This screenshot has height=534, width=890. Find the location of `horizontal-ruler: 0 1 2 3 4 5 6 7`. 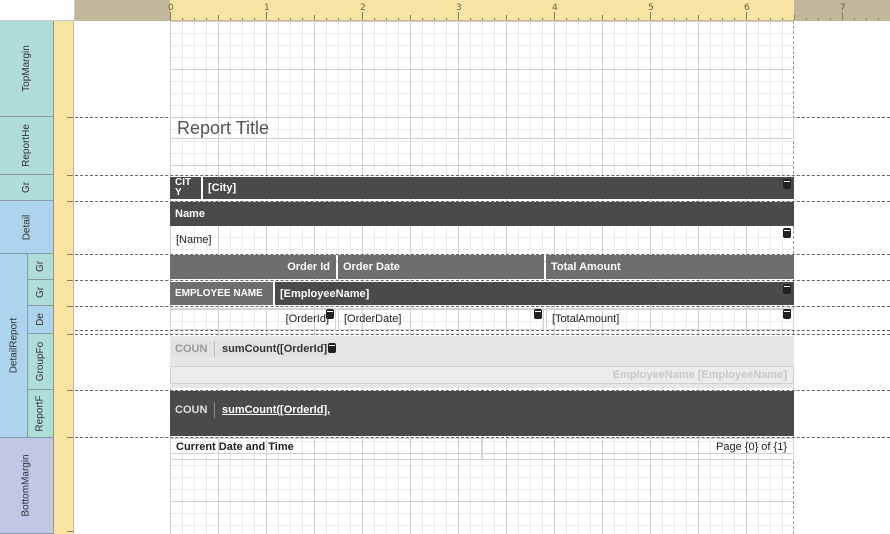

horizontal-ruler: 0 1 2 3 4 5 6 7 is located at coordinates (482, 10).